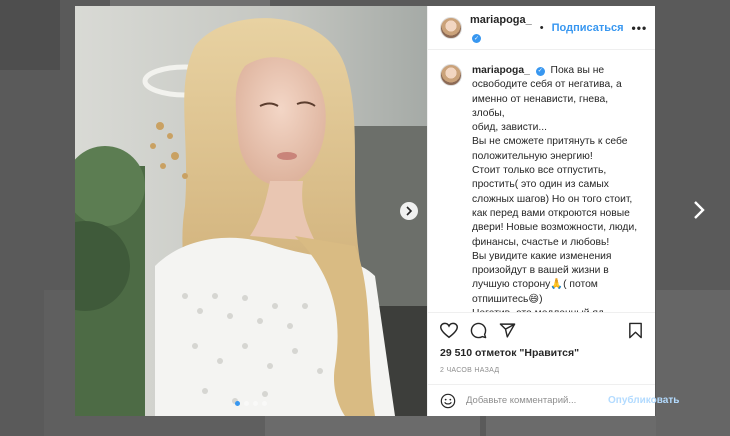  I want to click on comment-button, so click(478, 330).